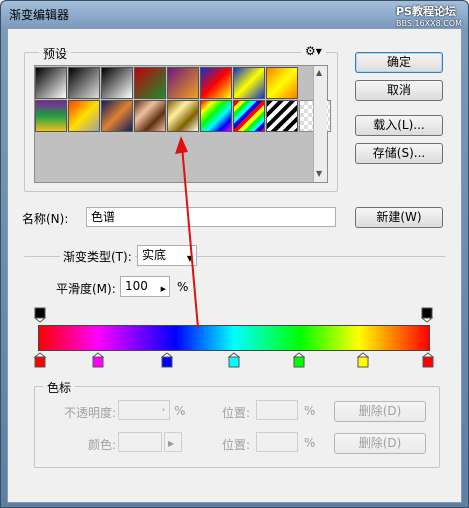 The height and width of the screenshot is (508, 469). I want to click on gradient-type-select: 实底 ▼, so click(167, 255).